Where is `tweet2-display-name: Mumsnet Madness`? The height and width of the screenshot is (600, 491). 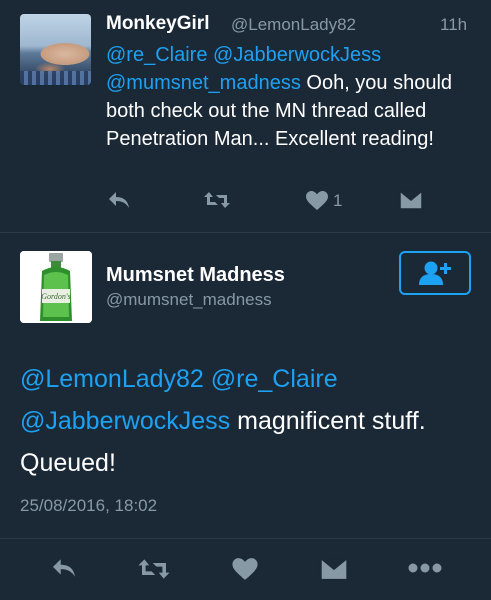 tweet2-display-name: Mumsnet Madness is located at coordinates (195, 275).